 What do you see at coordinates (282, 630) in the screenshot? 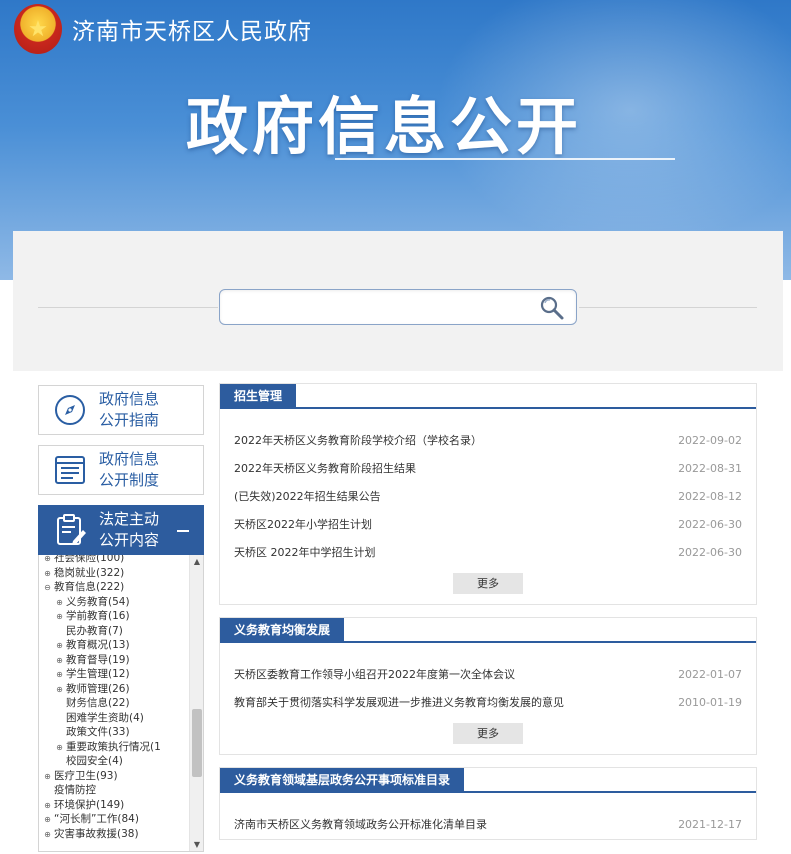
I see `section-title: 义务教育均衡发展` at bounding box center [282, 630].